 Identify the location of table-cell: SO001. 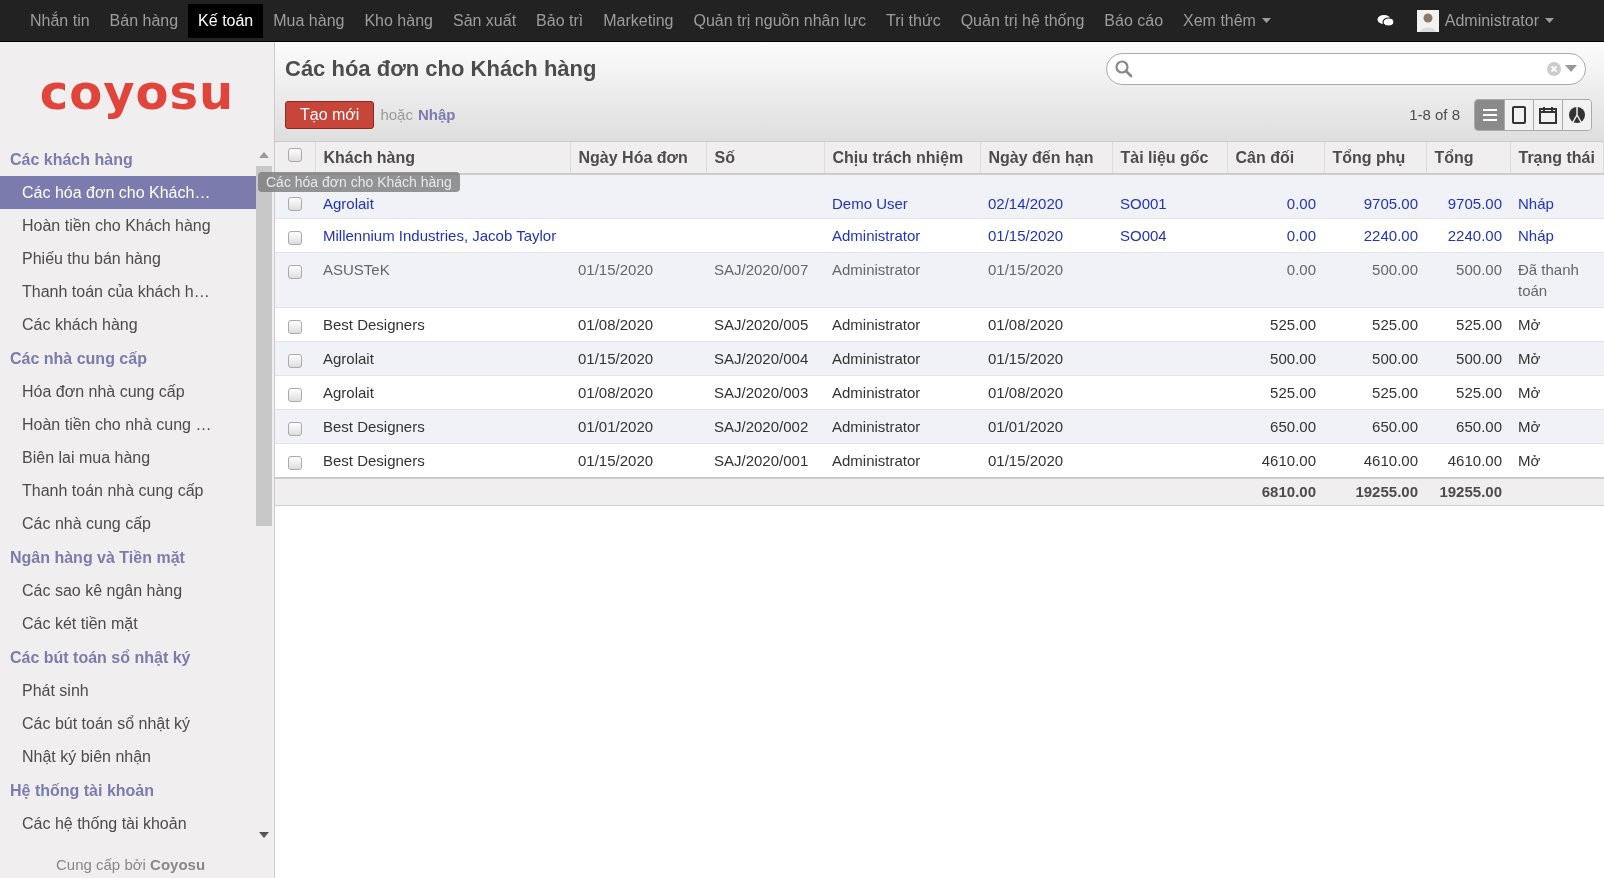
(1143, 203).